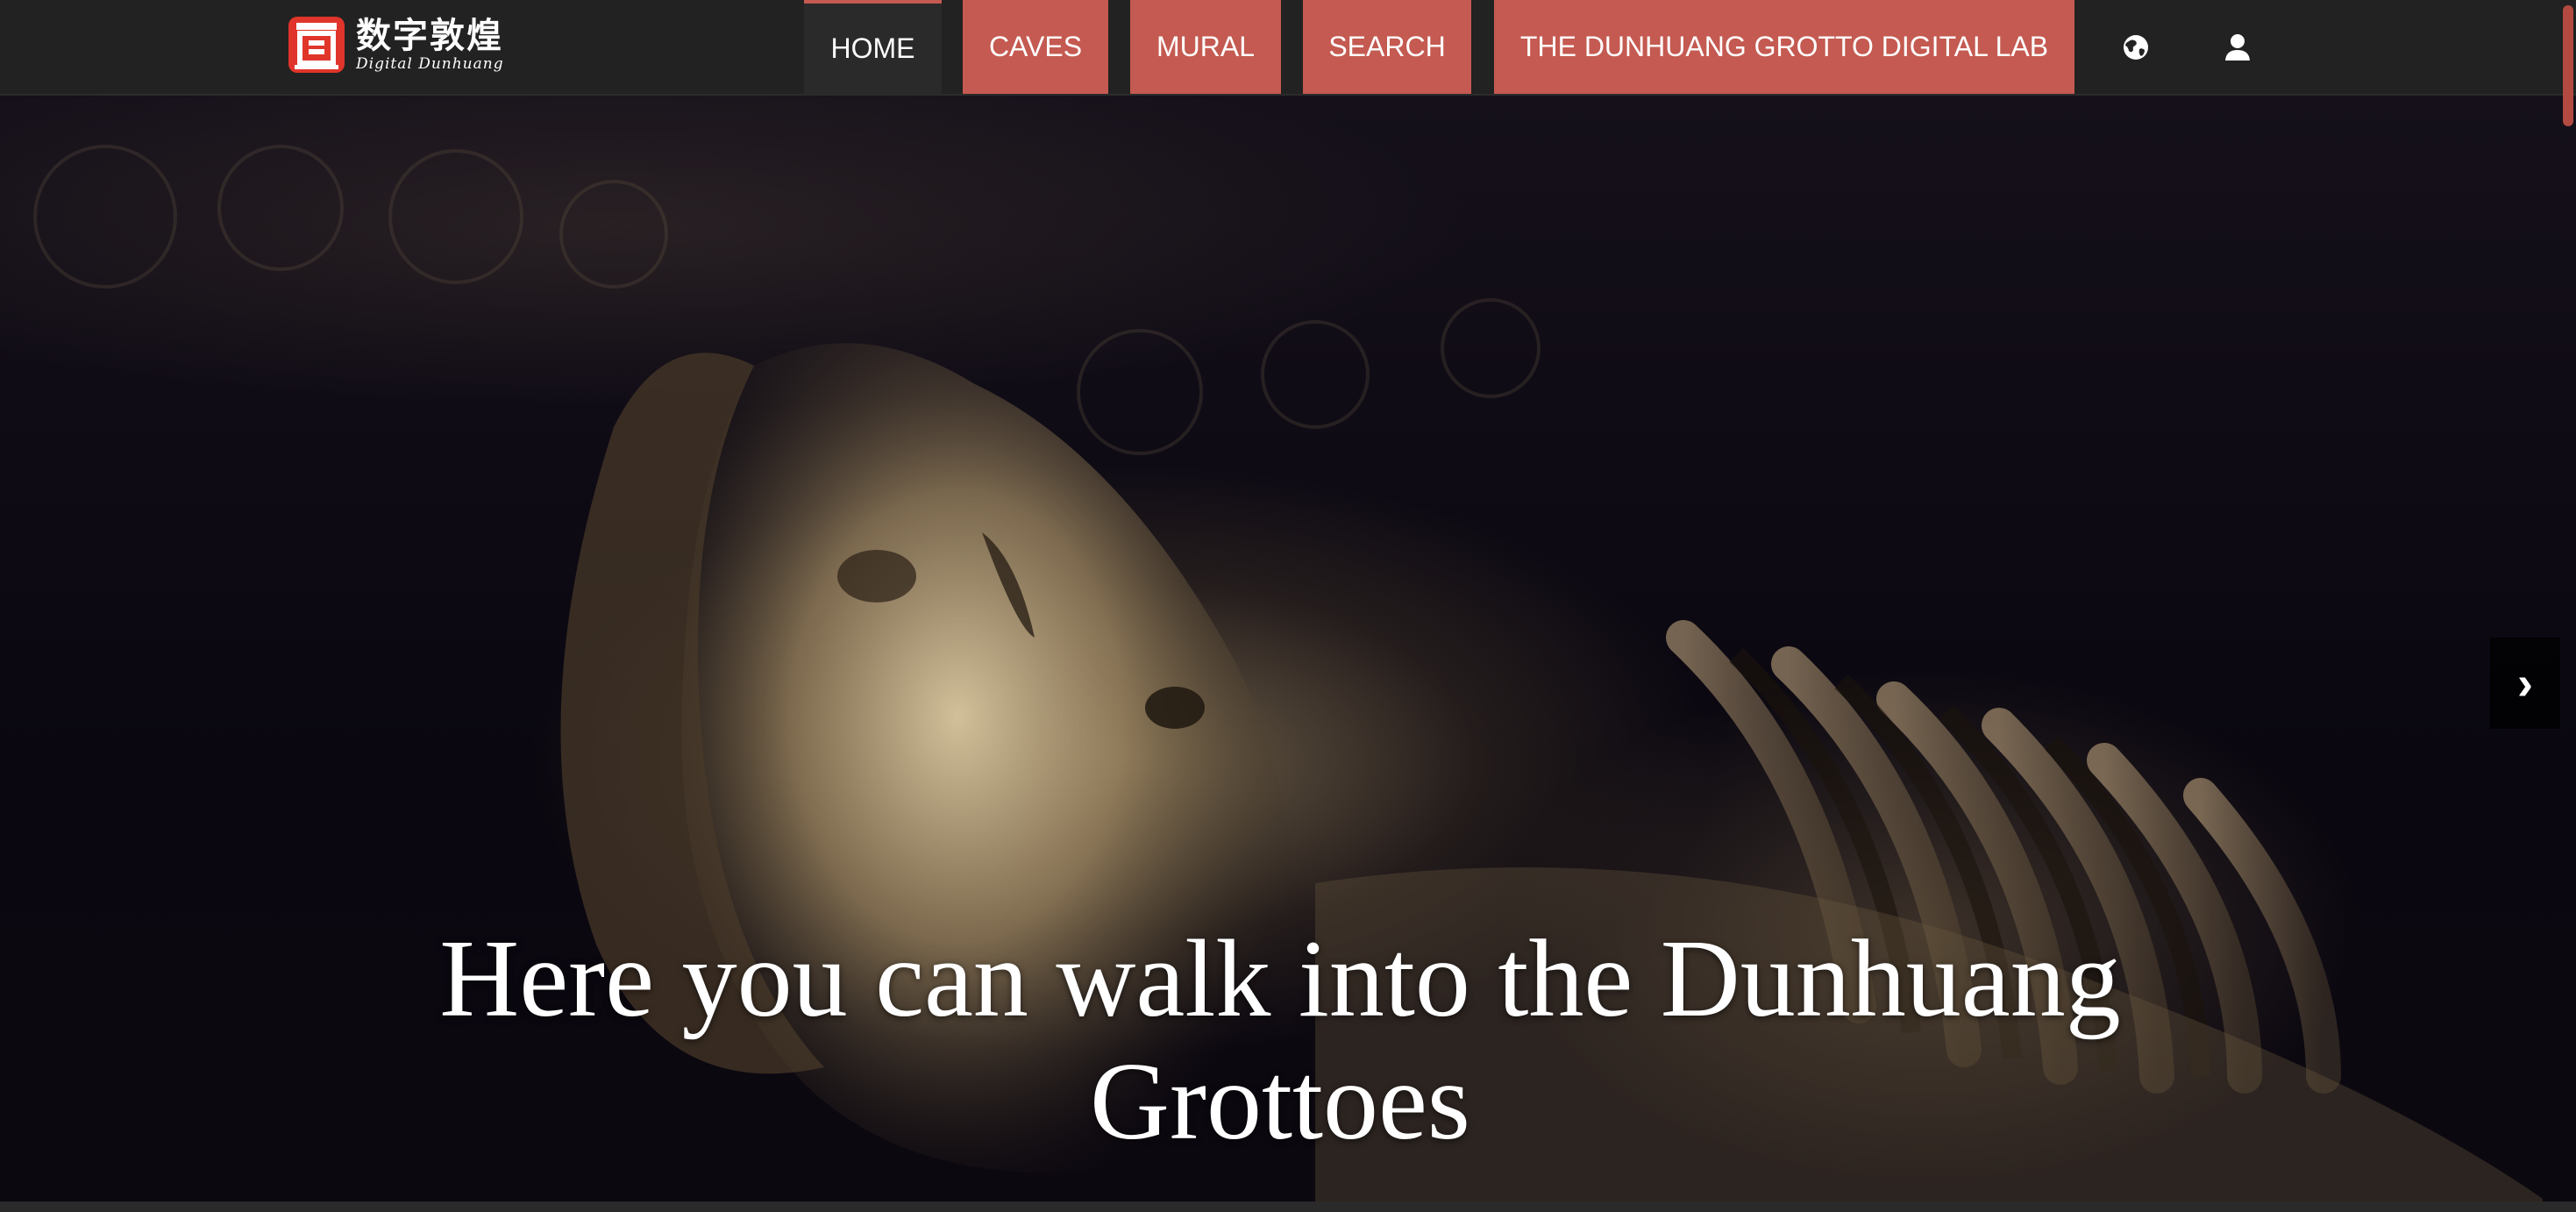 The height and width of the screenshot is (1212, 2576). I want to click on globe-icon, so click(2136, 47).